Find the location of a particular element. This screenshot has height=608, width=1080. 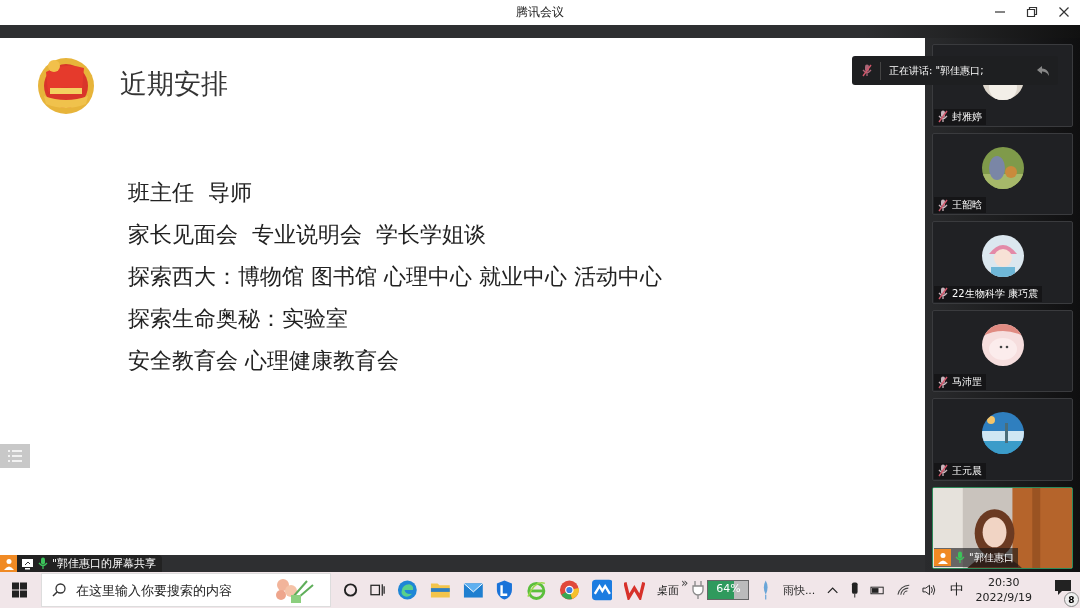

shield-icon is located at coordinates (505, 590).